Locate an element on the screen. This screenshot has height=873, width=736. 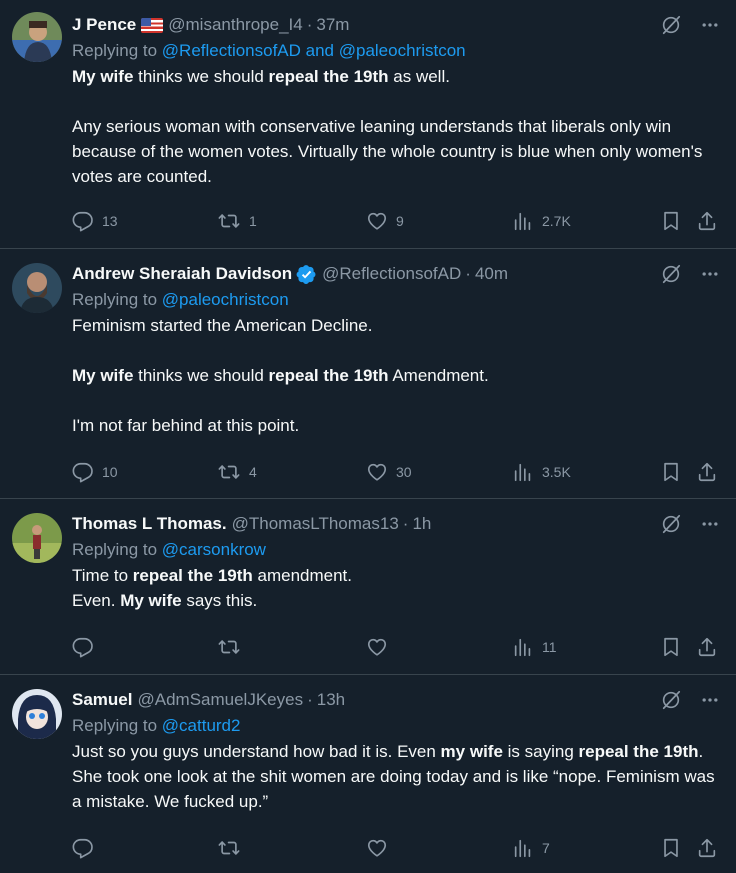
views-icon is located at coordinates (523, 472).